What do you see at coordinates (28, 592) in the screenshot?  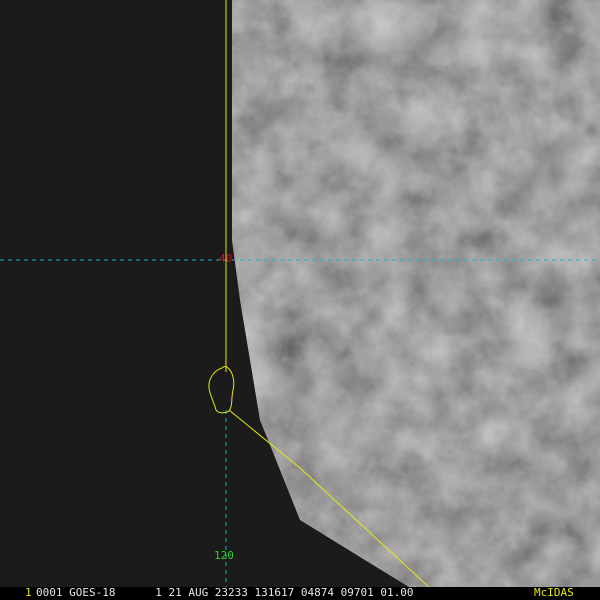 I see `frame-number: 1` at bounding box center [28, 592].